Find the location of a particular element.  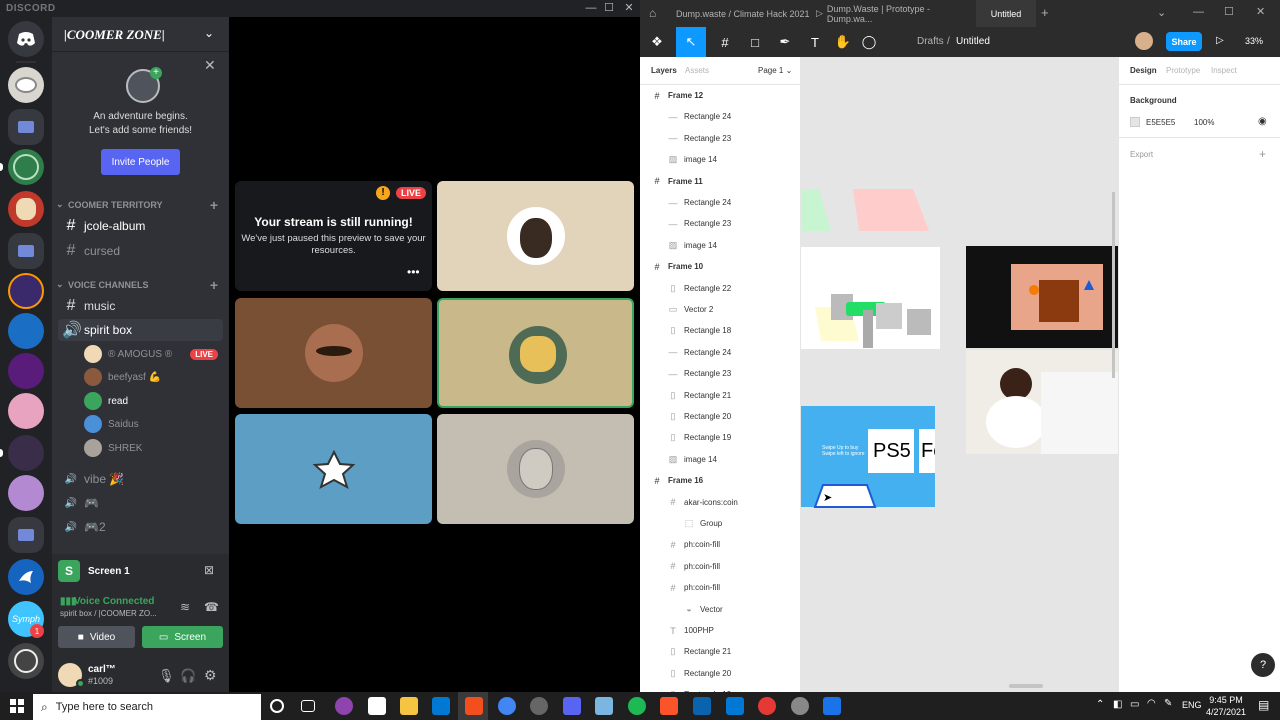

color-swatch is located at coordinates (1135, 122).